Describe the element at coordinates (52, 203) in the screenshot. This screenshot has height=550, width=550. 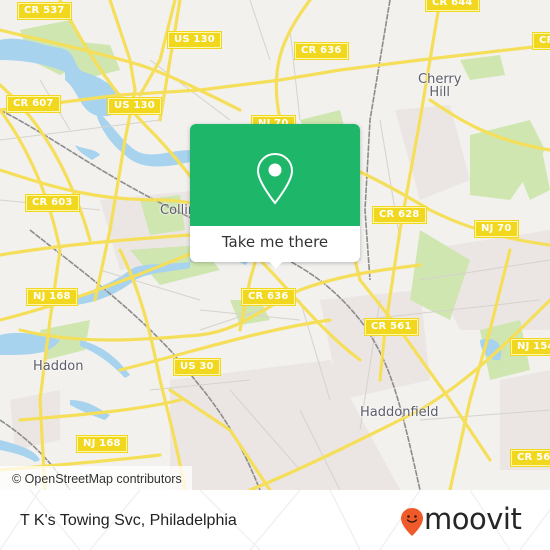
I see `route-shield-cr603: CR 603` at that location.